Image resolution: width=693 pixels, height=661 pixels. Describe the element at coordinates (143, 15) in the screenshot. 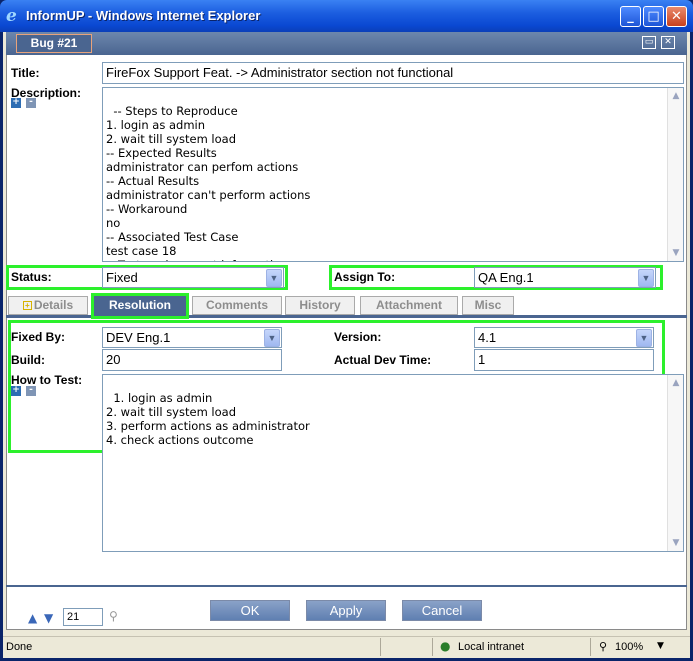

I see `window-title: InformUP - Windows Internet Explorer` at that location.